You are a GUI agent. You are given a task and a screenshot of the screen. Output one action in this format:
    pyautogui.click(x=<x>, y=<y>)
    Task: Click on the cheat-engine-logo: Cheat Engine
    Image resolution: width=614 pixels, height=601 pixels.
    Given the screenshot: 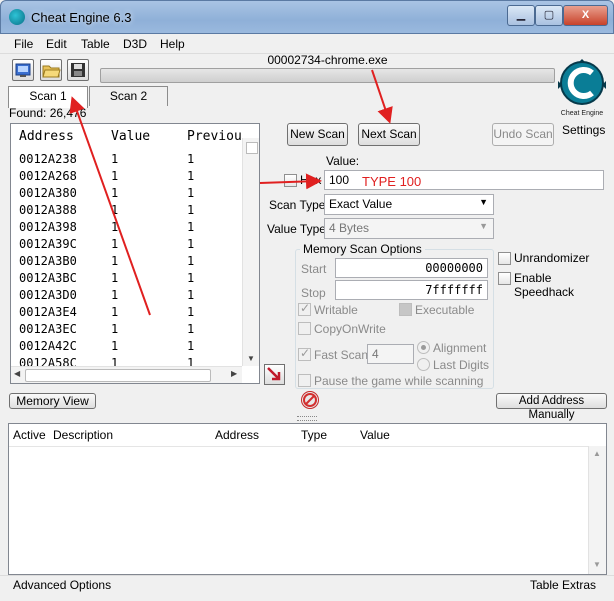 What is the action you would take?
    pyautogui.click(x=582, y=88)
    